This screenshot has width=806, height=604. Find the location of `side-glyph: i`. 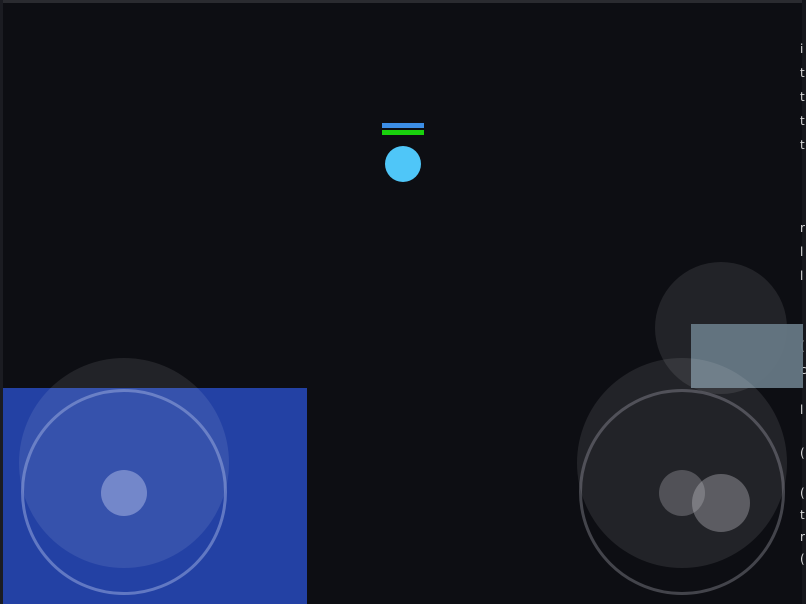

side-glyph: i is located at coordinates (802, 49).